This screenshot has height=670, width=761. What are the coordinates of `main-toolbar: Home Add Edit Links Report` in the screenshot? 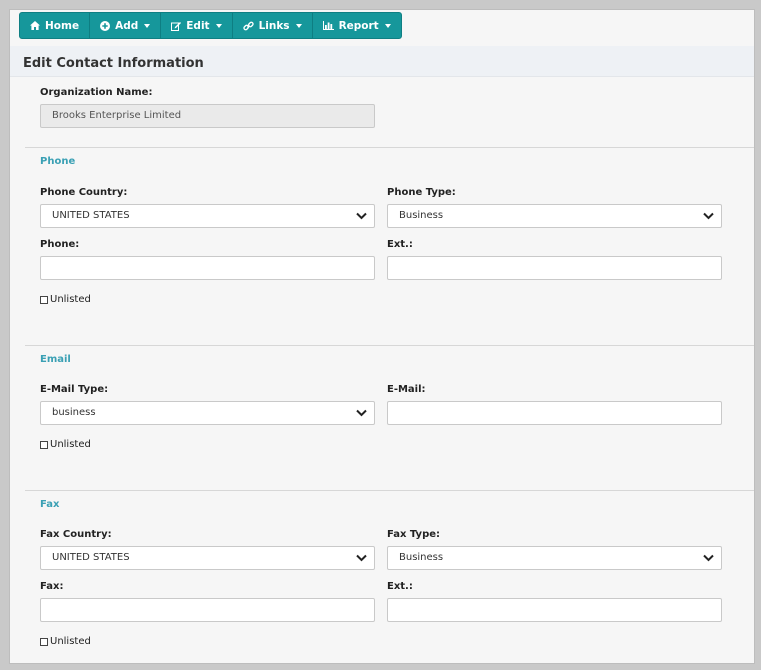 It's located at (210, 25).